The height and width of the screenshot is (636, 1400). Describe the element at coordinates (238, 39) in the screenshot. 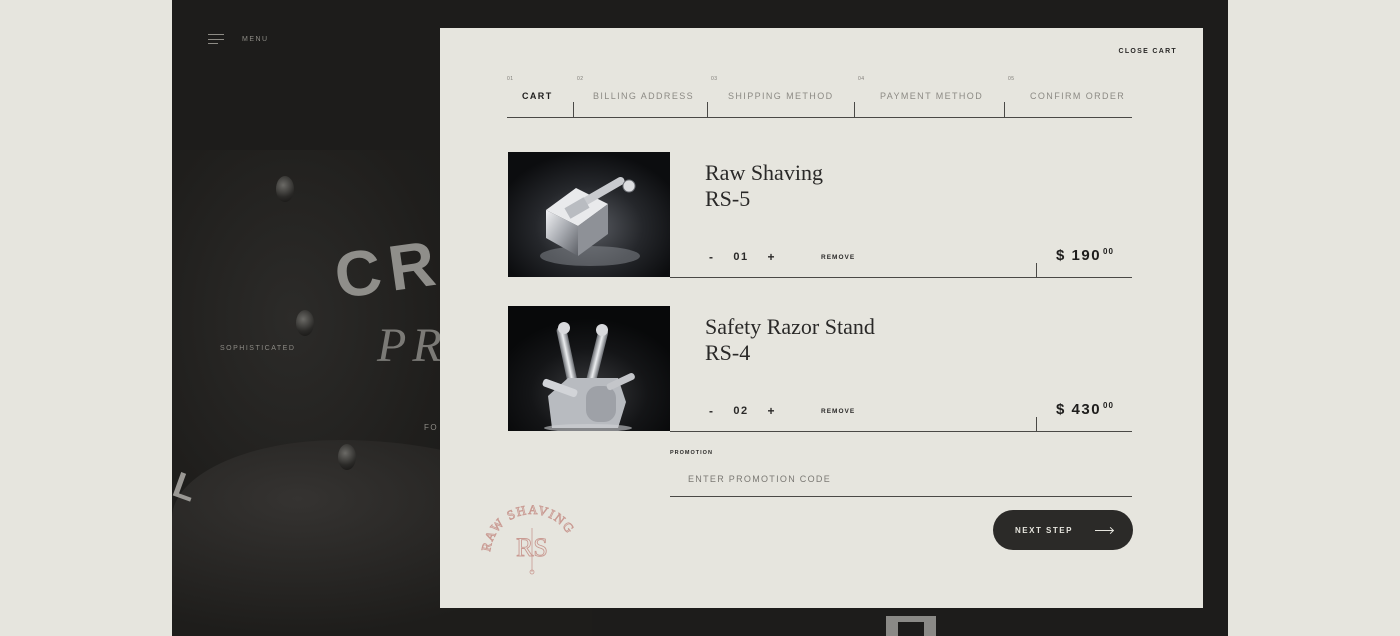

I see `menu-button: MENU` at that location.